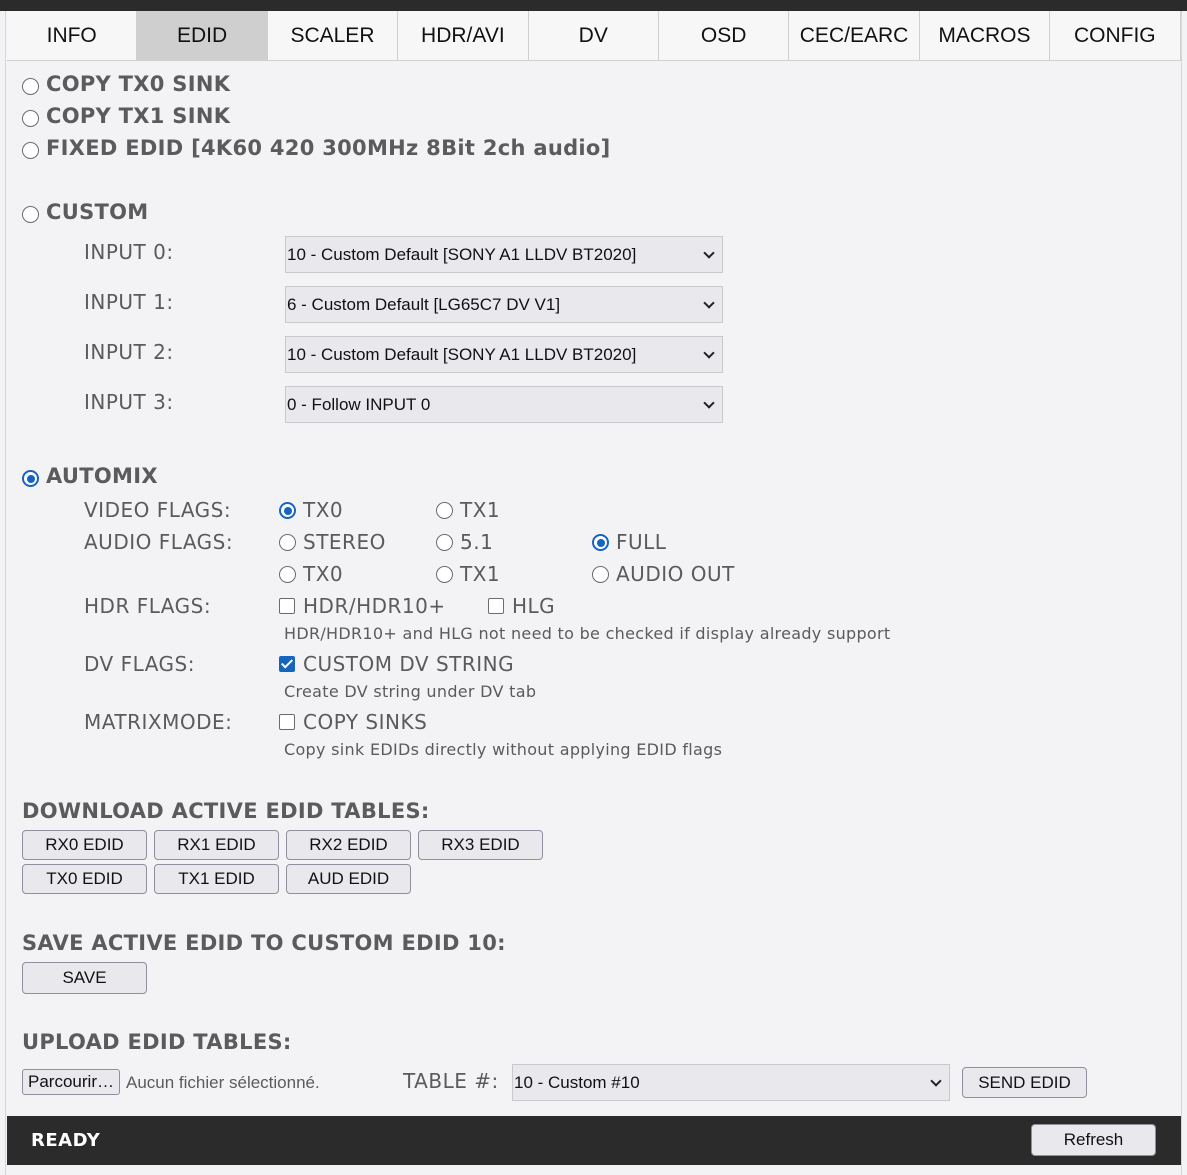  Describe the element at coordinates (202, 36) in the screenshot. I see `tab-edid: EDID` at that location.